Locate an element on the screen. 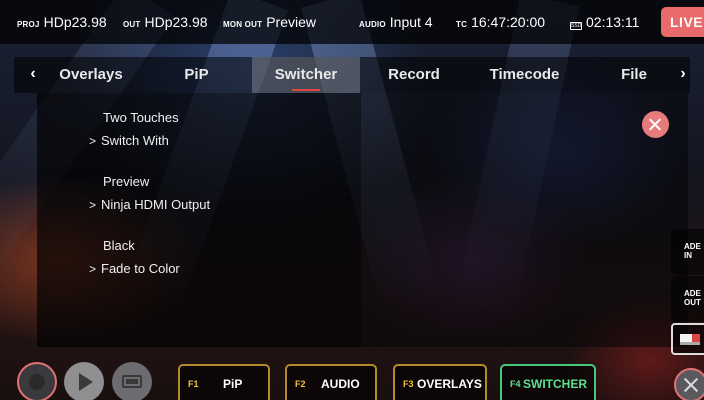 This screenshot has width=704, height=400. setting-heading: Preview is located at coordinates (126, 181).